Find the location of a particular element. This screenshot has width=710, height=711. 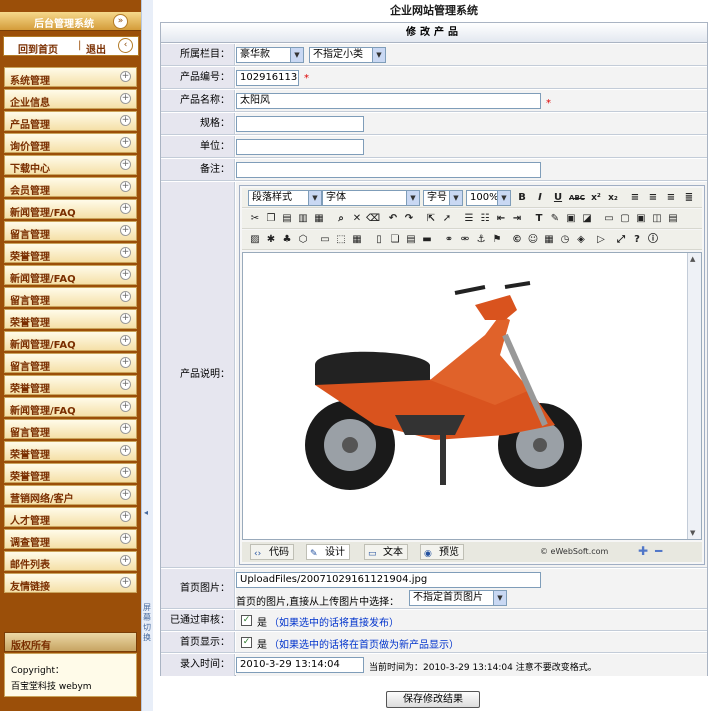

frame-icon: ▢ is located at coordinates (625, 219).